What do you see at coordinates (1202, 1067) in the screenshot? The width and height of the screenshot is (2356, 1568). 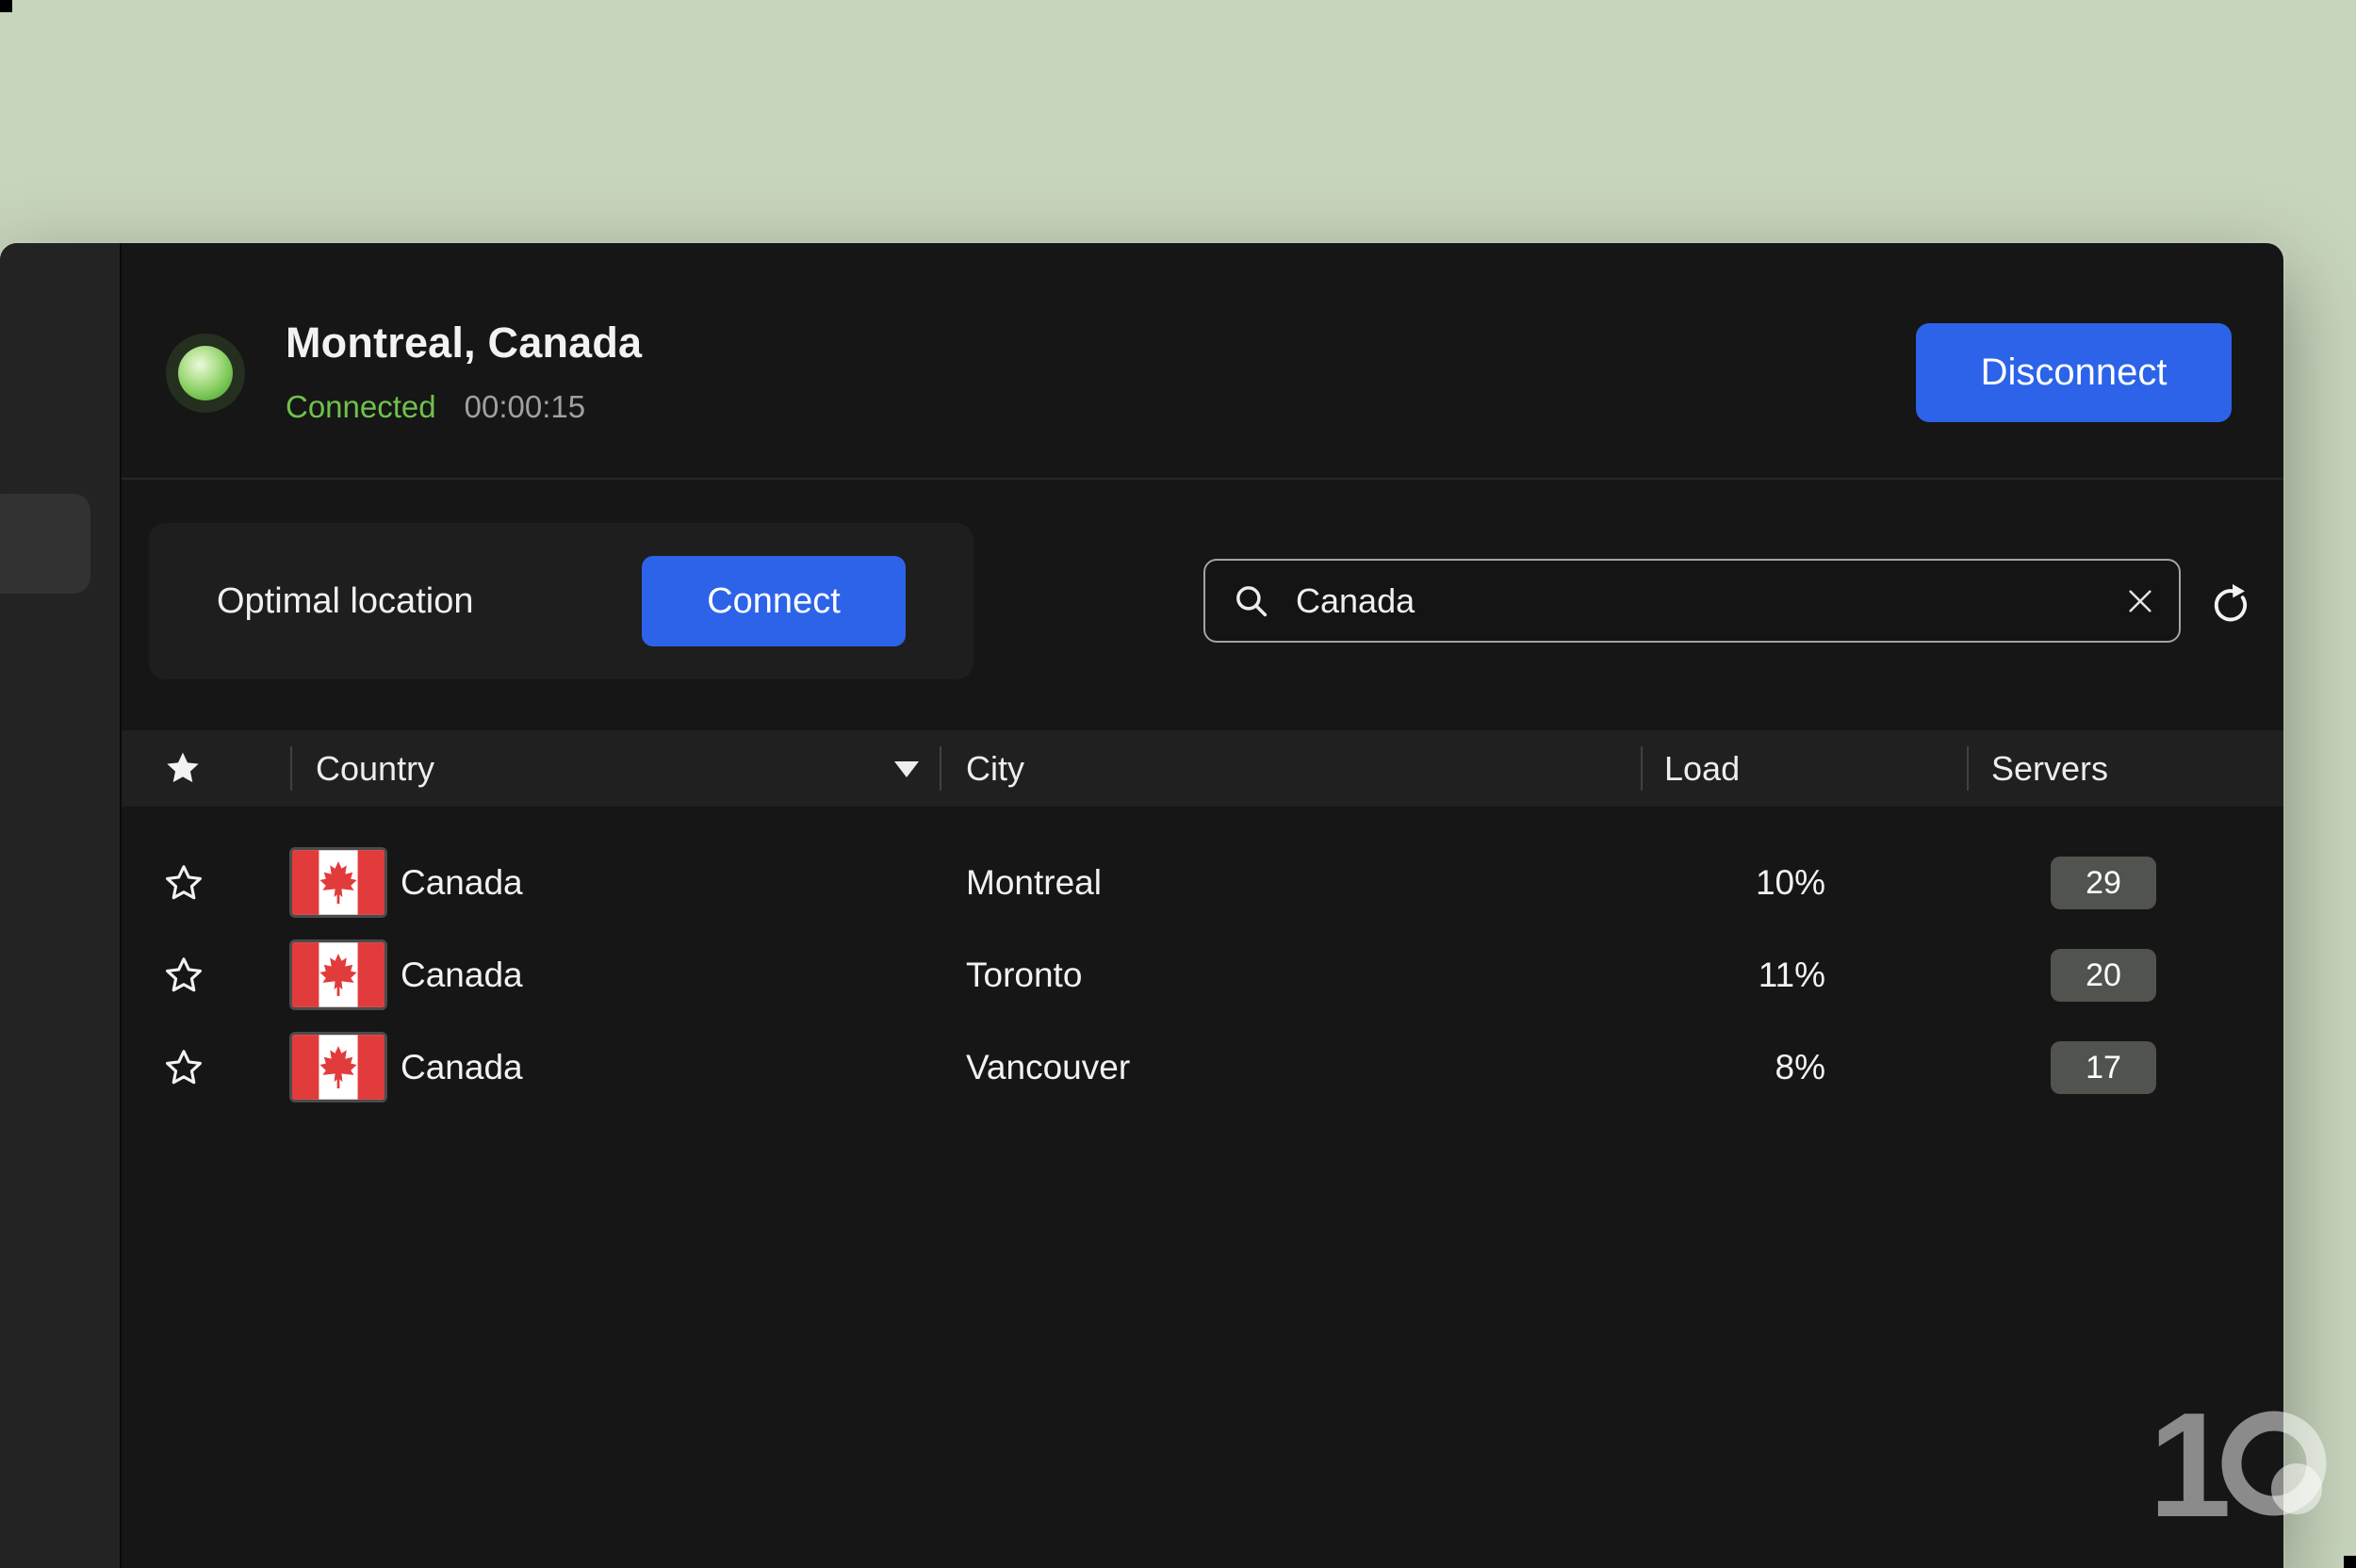 I see `server-row-vancouver: Canada Vancouver 8% 17` at bounding box center [1202, 1067].